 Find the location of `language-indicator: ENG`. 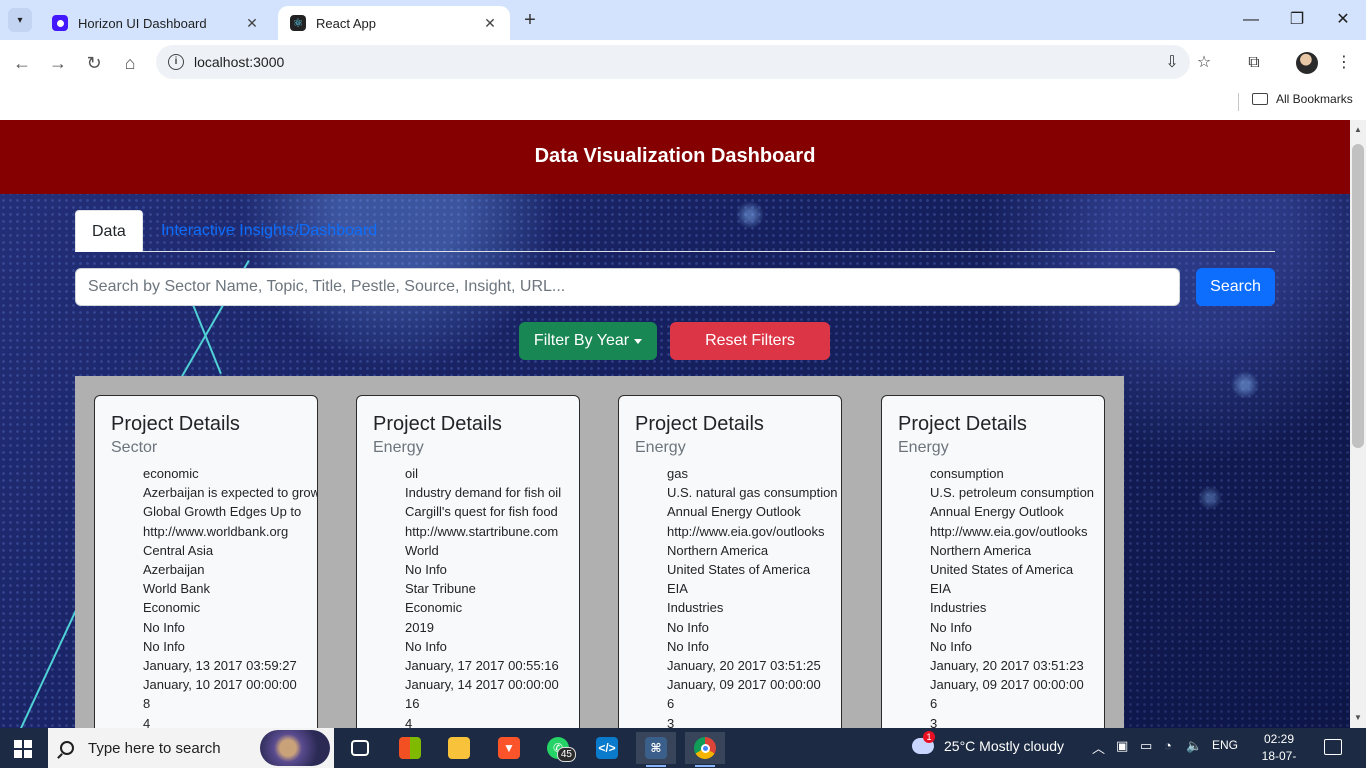

language-indicator: ENG is located at coordinates (1225, 745).